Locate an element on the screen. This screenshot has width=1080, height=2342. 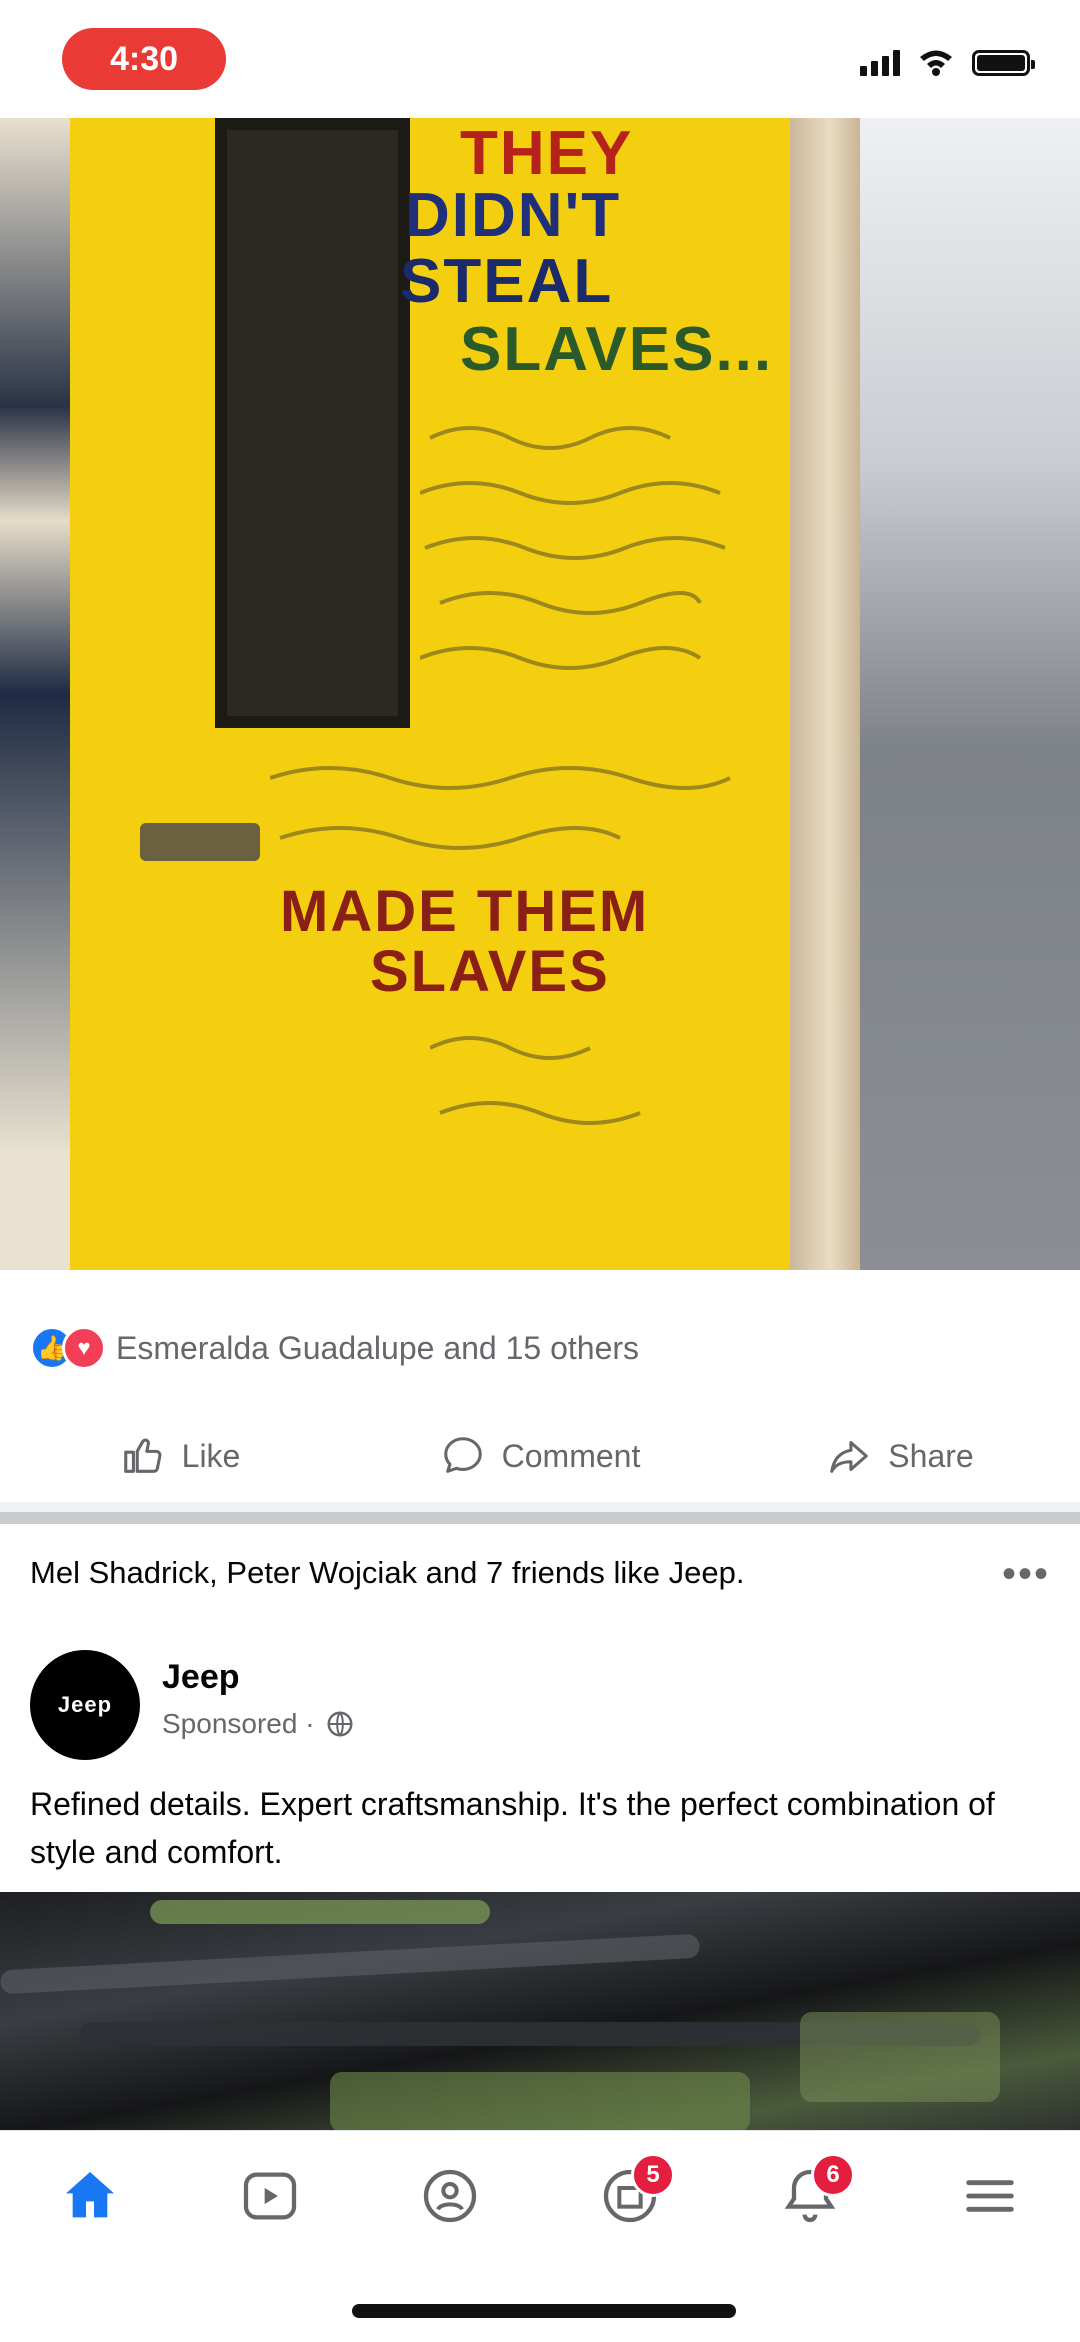
sponsored-label: Sponsored · is located at coordinates (258, 1724).